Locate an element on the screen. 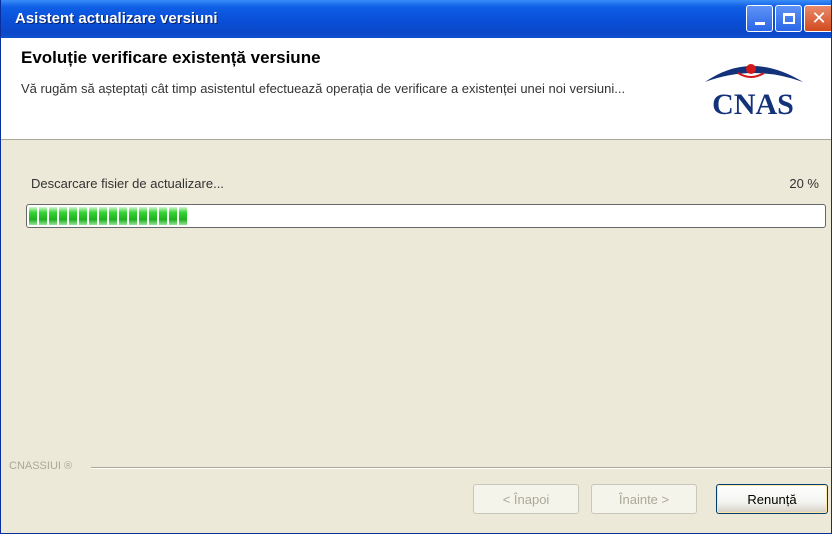 This screenshot has width=832, height=534. cnas-logo: CNAS is located at coordinates (754, 92).